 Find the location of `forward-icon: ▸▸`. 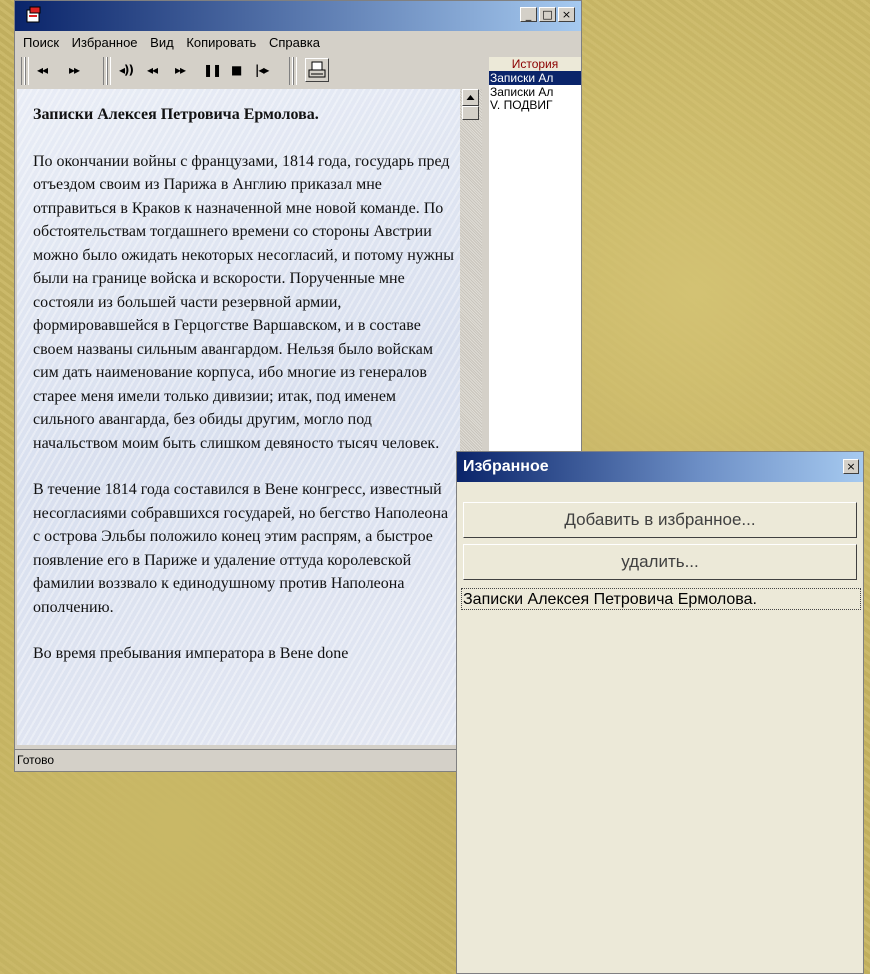

forward-icon: ▸▸ is located at coordinates (74, 70).